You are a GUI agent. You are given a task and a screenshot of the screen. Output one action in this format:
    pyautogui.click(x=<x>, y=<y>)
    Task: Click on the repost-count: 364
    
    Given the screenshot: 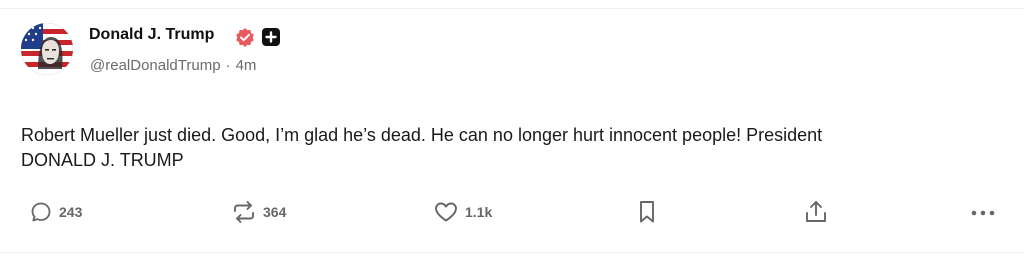 What is the action you would take?
    pyautogui.click(x=275, y=212)
    